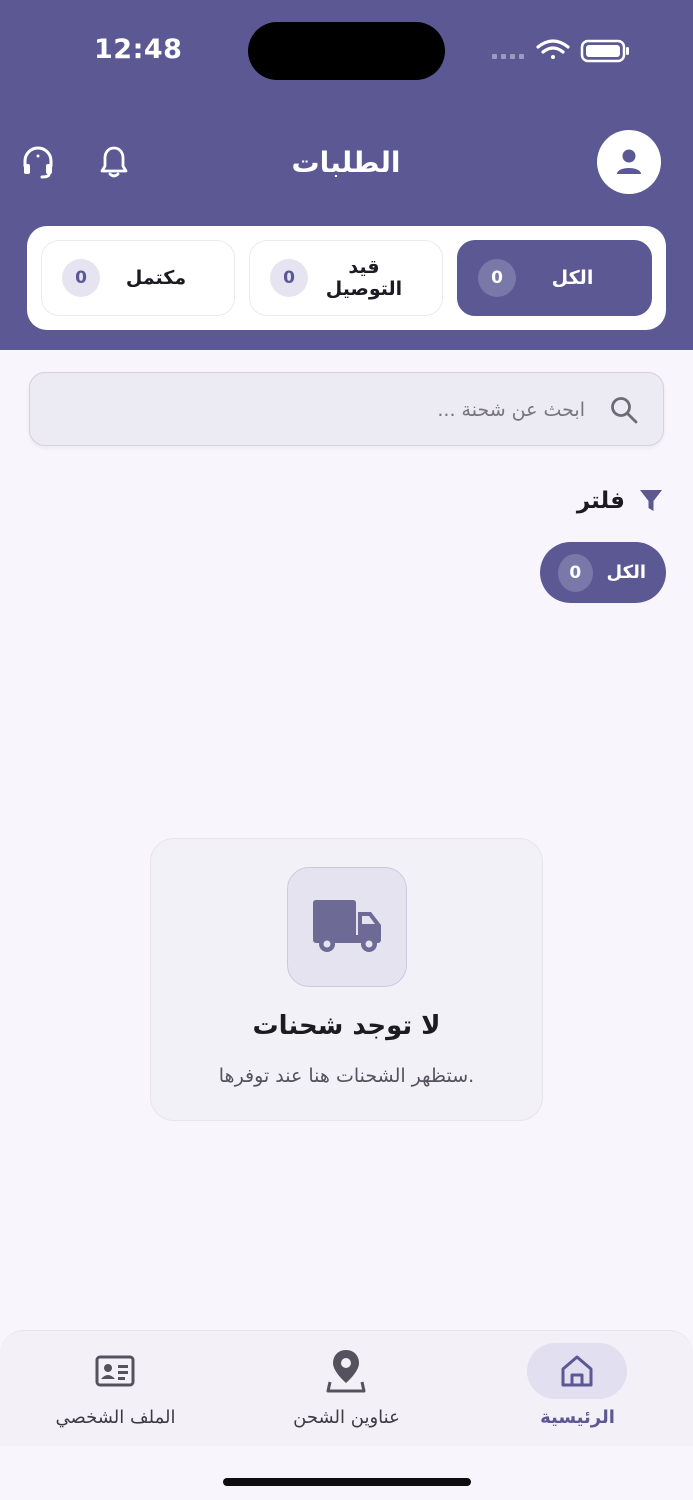 The width and height of the screenshot is (693, 1500). I want to click on nav-label: الرئيسية, so click(577, 1417).